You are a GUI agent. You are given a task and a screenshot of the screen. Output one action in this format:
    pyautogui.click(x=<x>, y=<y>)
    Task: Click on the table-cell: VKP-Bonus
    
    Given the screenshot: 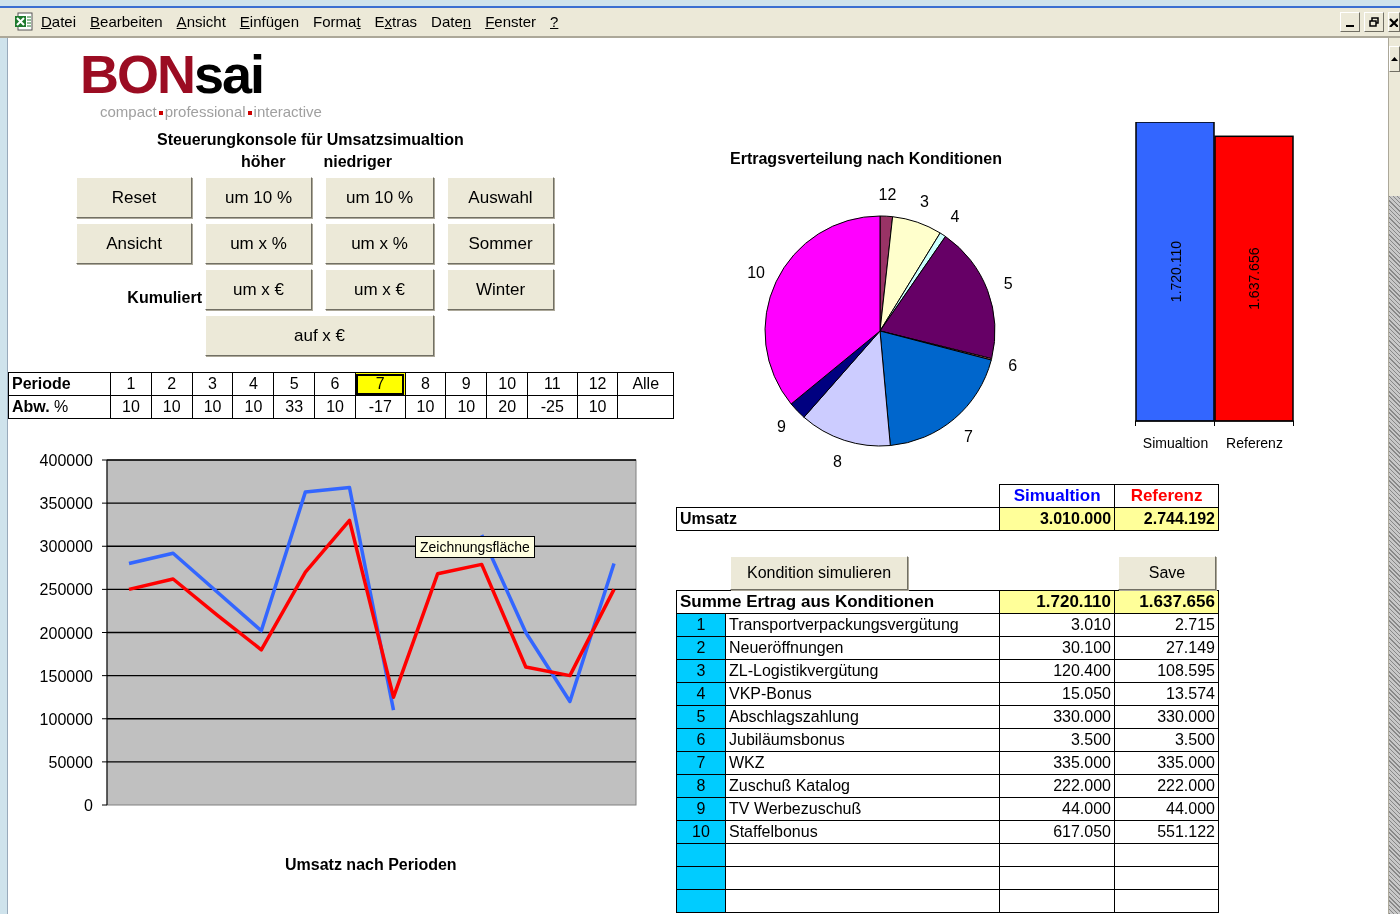 What is the action you would take?
    pyautogui.click(x=862, y=694)
    